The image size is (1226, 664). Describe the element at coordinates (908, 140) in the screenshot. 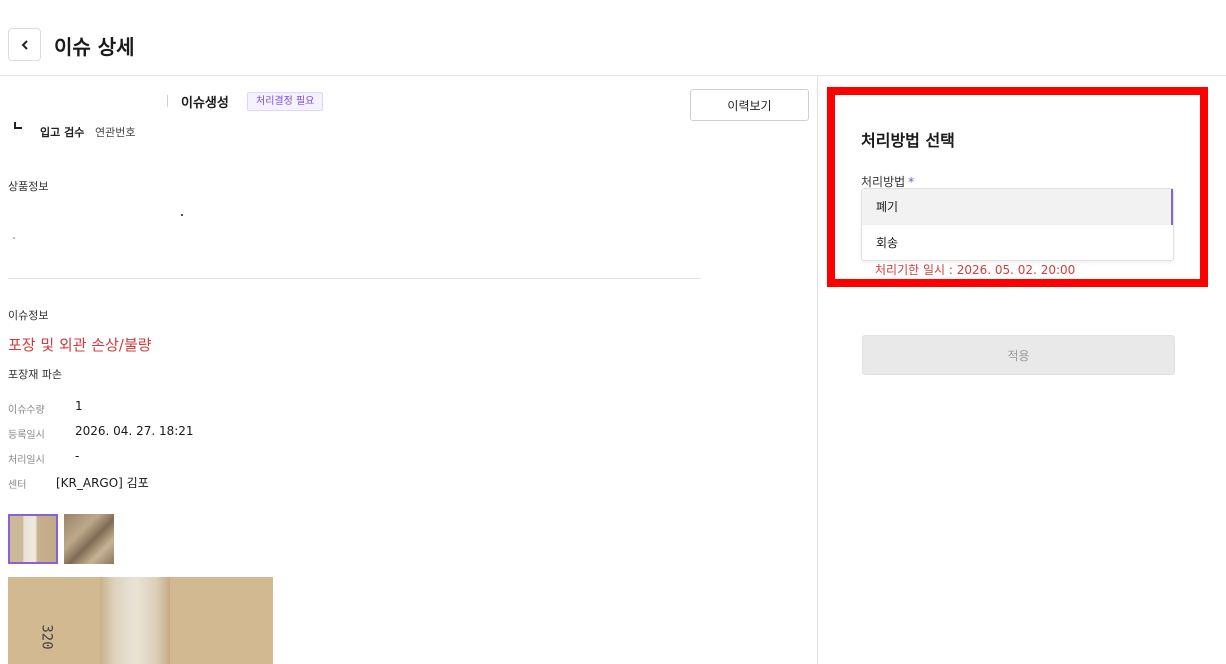

I see `panel-title: 처리방법 선택` at that location.